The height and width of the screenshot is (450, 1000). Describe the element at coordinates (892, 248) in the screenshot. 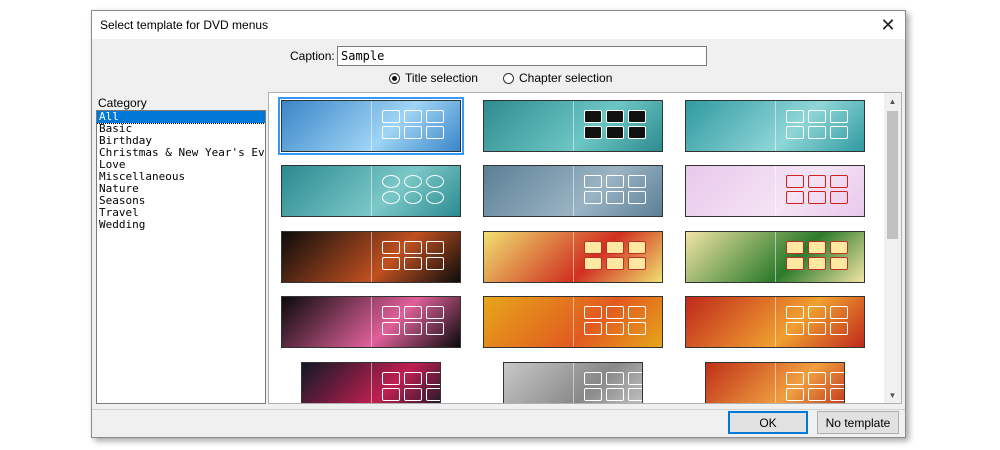

I see `vertical-scrollbar: ▲ ▼` at that location.